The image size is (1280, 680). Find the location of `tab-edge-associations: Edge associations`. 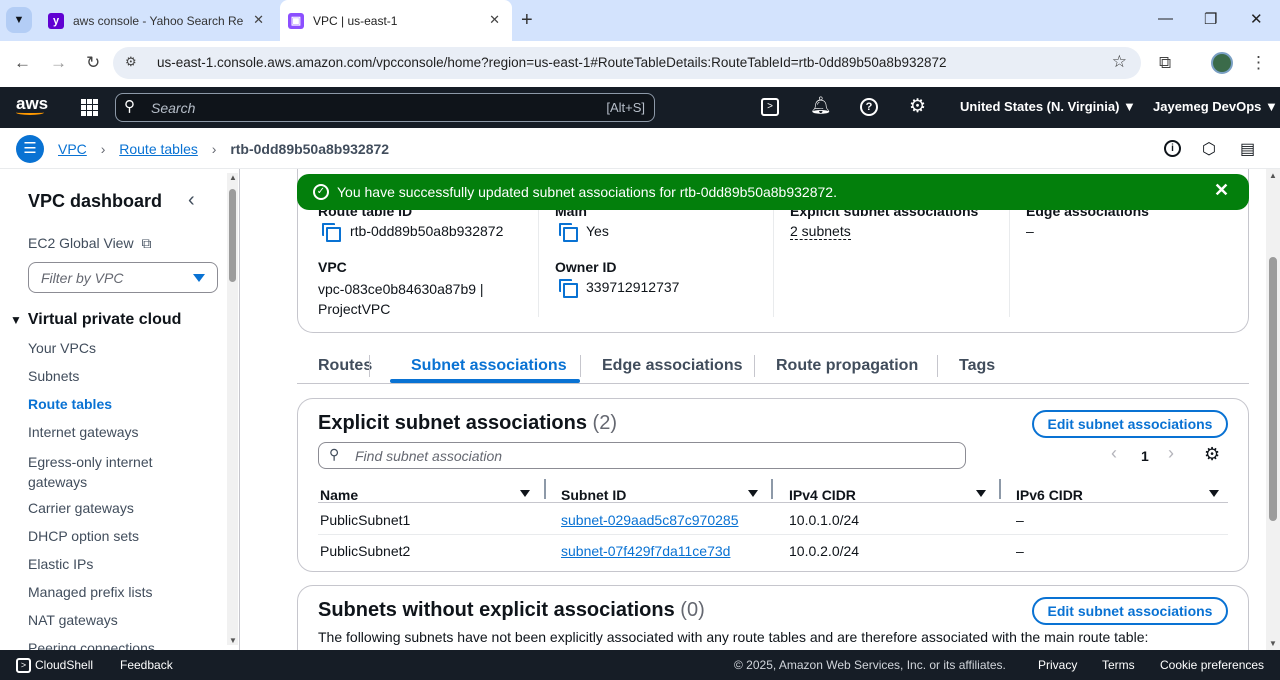

tab-edge-associations: Edge associations is located at coordinates (672, 366).